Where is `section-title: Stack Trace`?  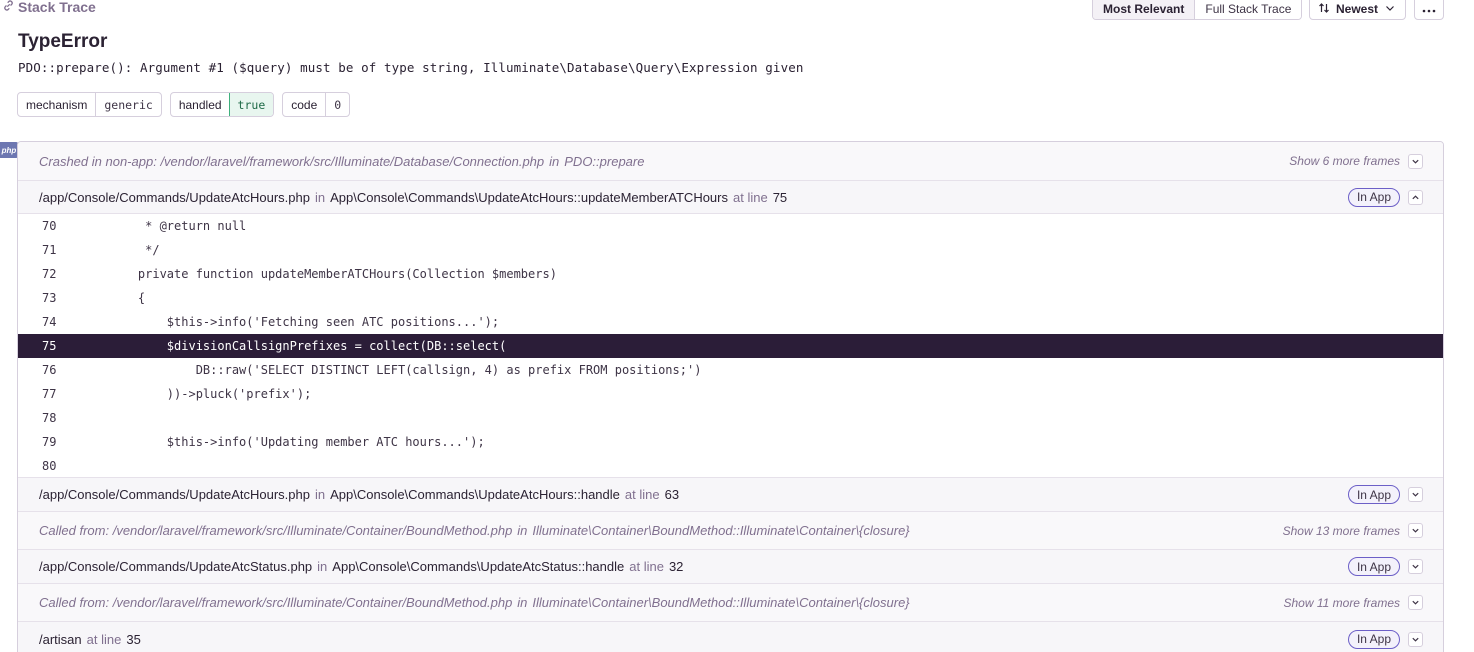
section-title: Stack Trace is located at coordinates (49, 7).